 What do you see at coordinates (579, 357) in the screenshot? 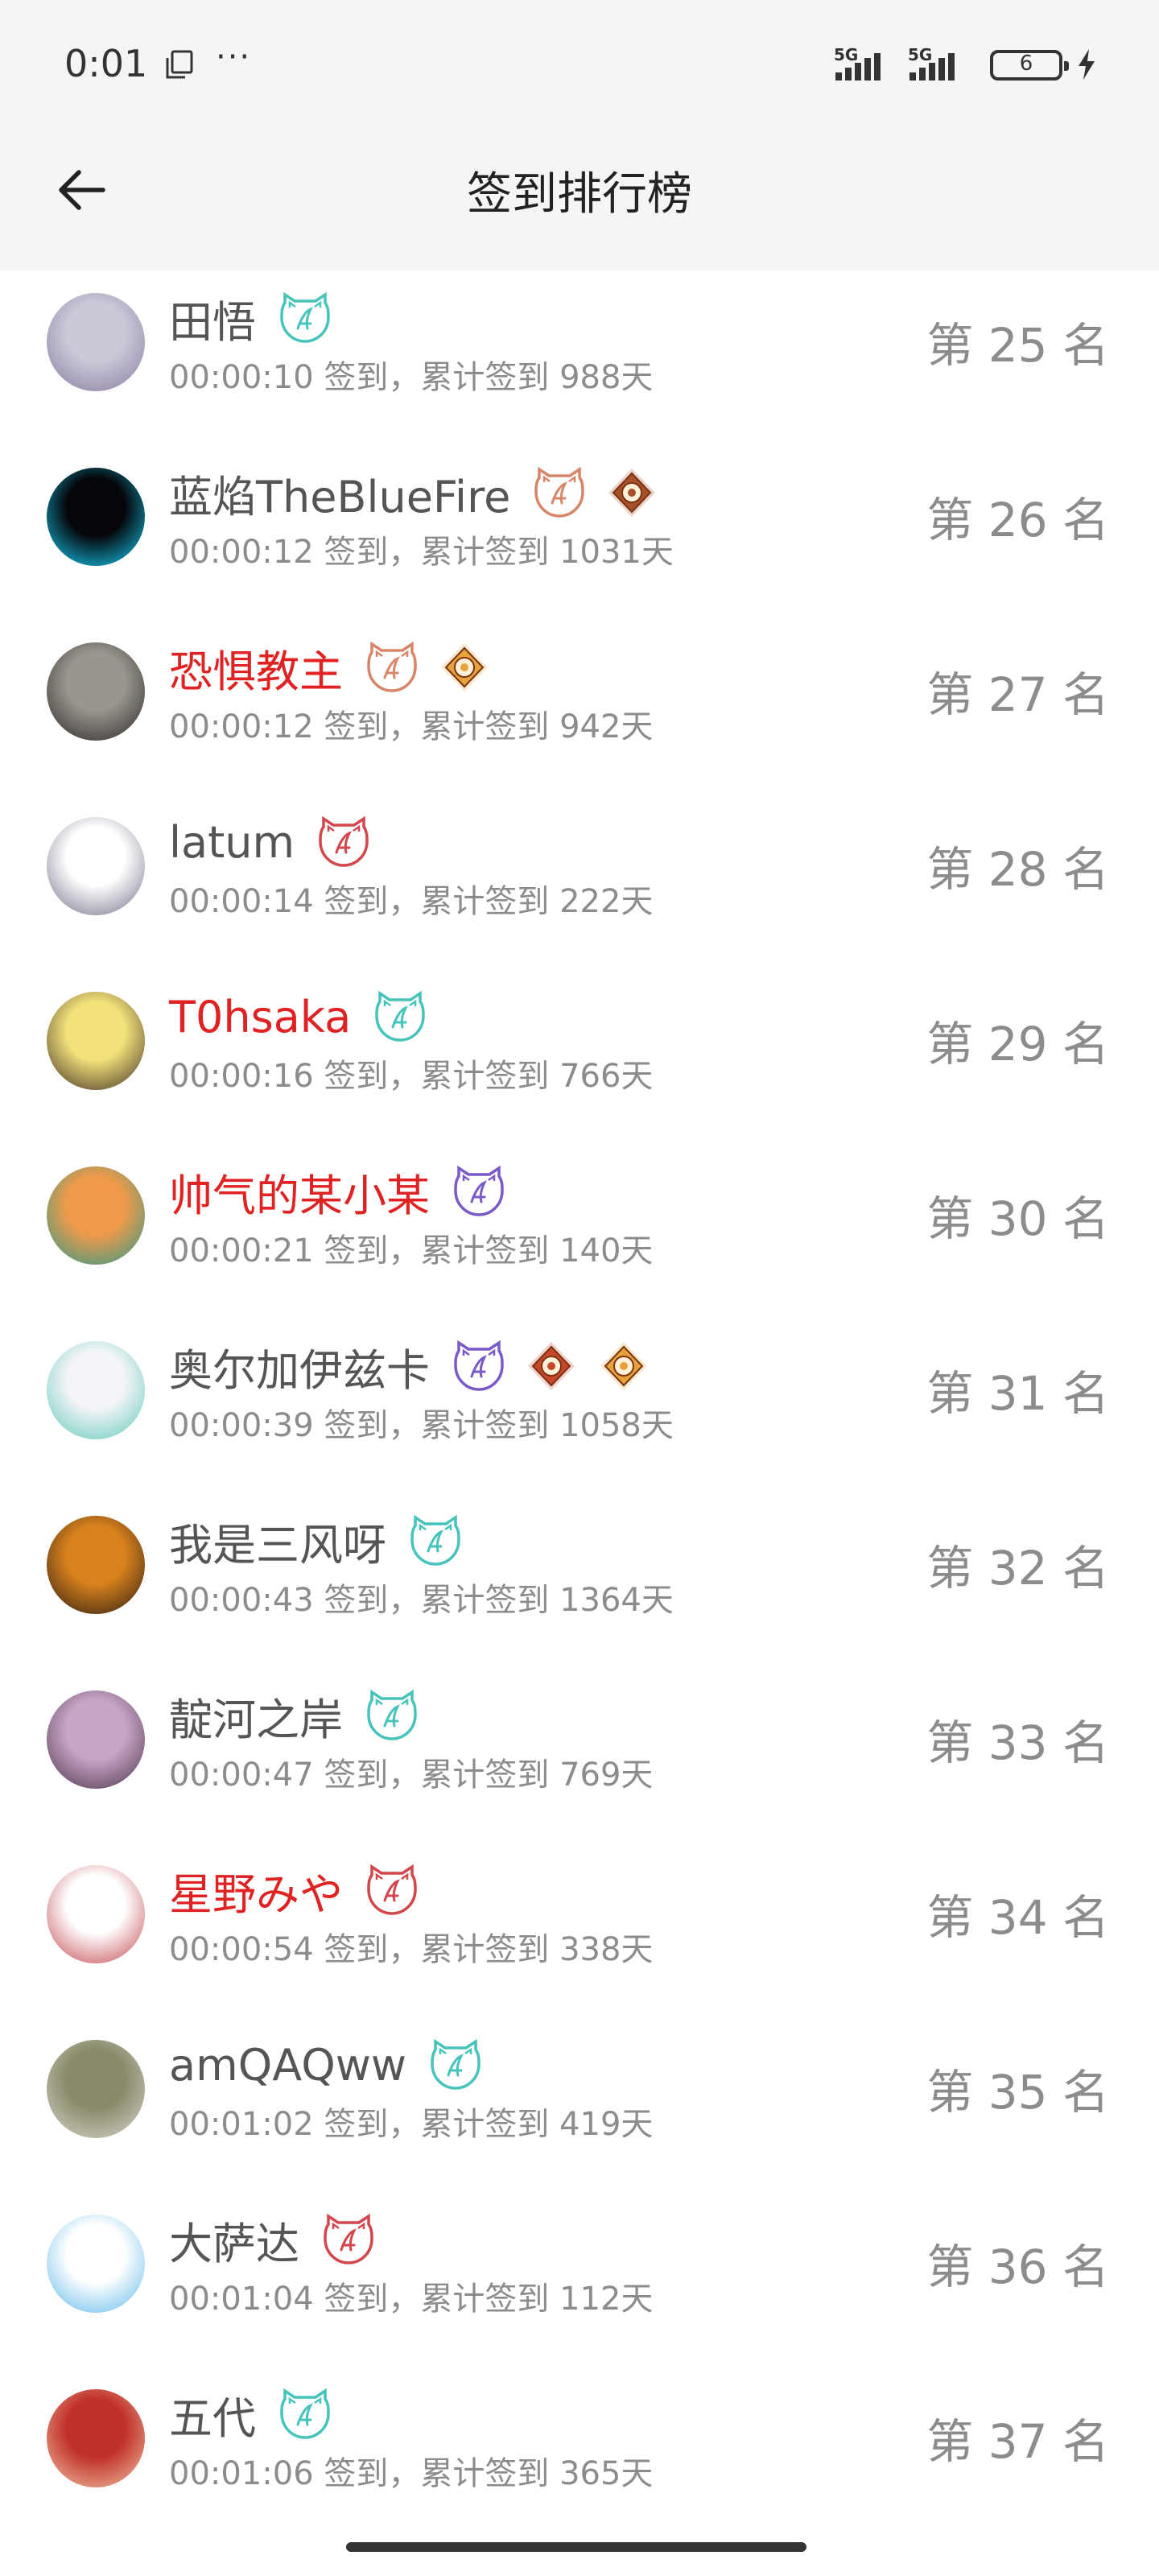
I see `ranking-row: 田悟 00:00:10 签到，累计签到 988天 第 25 名` at bounding box center [579, 357].